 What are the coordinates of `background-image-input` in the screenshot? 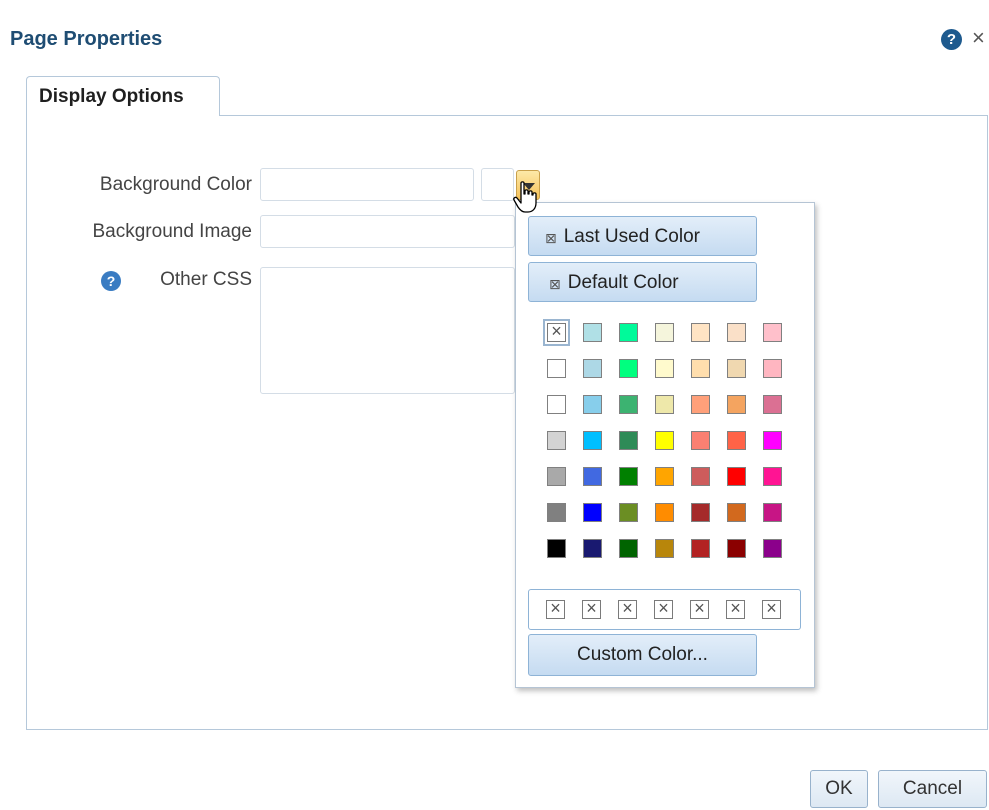 It's located at (387, 231).